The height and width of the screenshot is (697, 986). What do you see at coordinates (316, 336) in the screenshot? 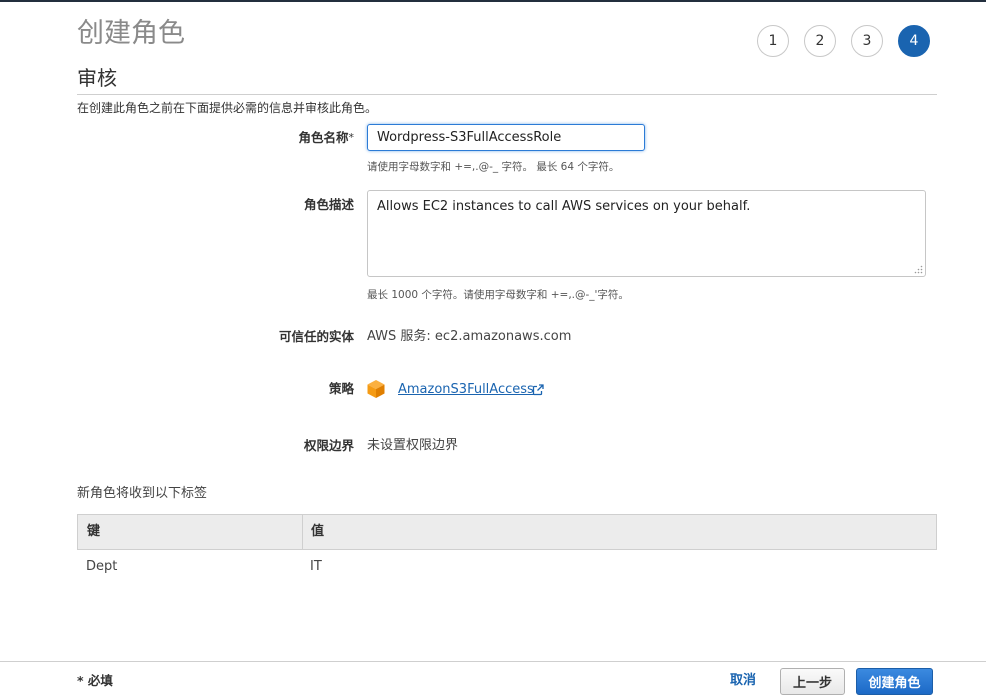
I see `trusted-entity-label: 可信任的实体` at bounding box center [316, 336].